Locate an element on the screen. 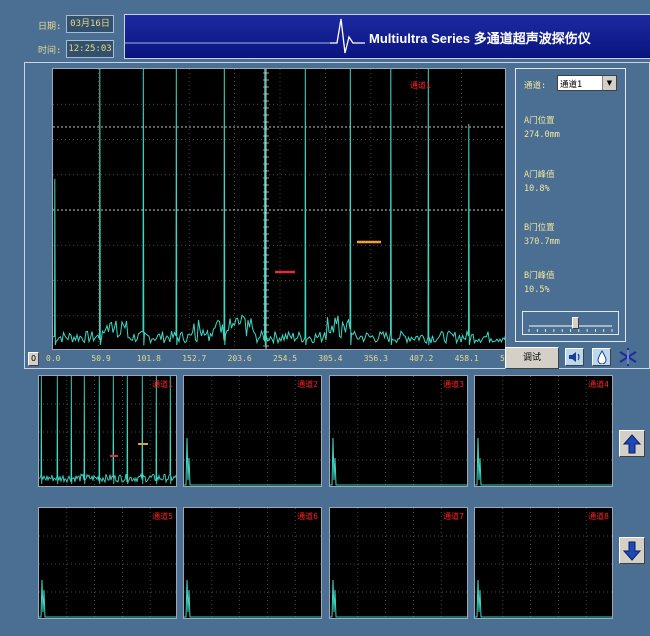 The image size is (650, 636). x-tick-label: 407.2 is located at coordinates (421, 358).